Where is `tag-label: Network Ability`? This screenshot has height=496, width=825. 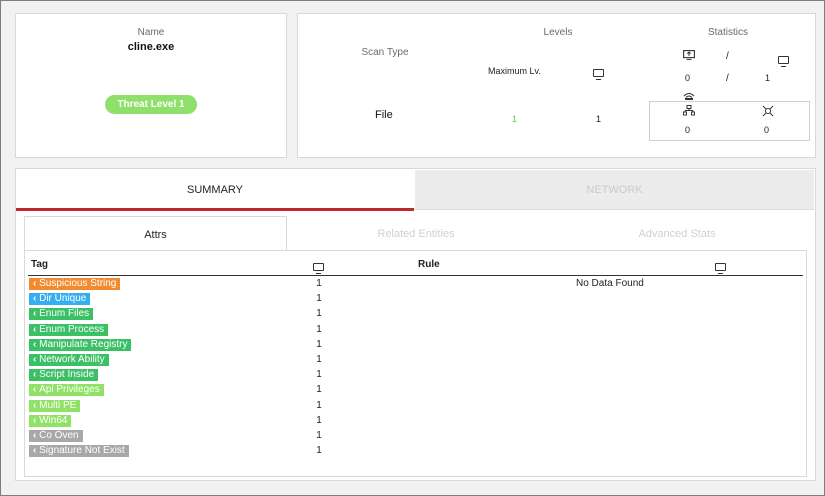
tag-label: Network Ability is located at coordinates (72, 359).